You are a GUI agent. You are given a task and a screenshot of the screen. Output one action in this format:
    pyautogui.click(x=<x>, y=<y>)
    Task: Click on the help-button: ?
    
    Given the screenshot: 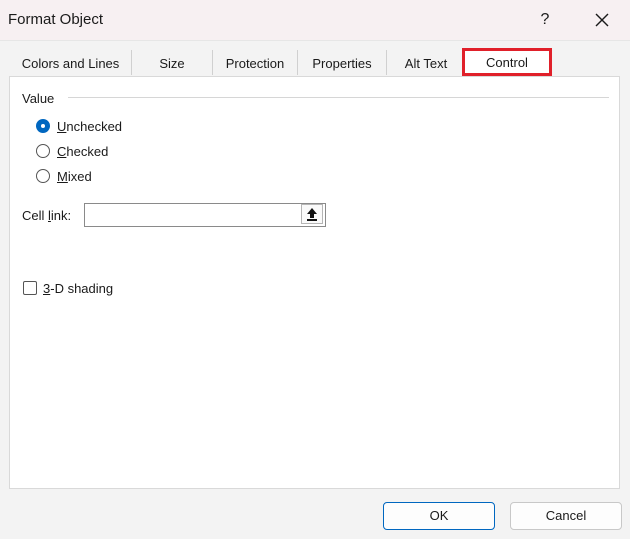 What is the action you would take?
    pyautogui.click(x=545, y=20)
    